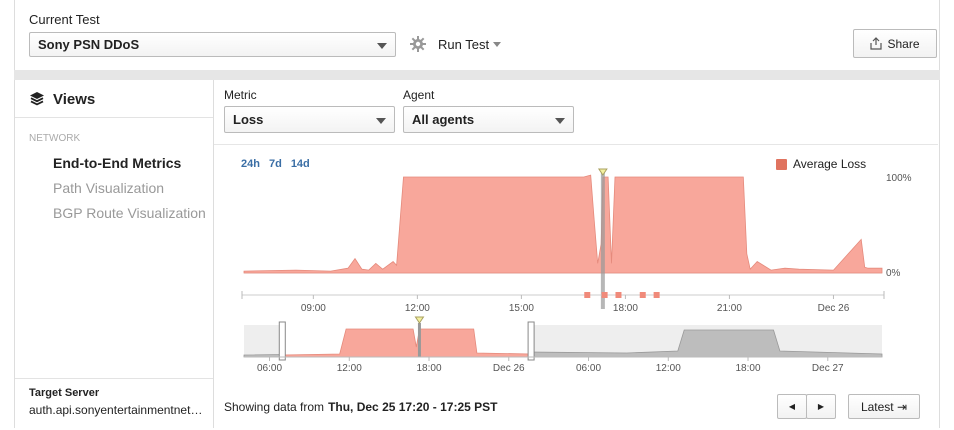  What do you see at coordinates (419, 95) in the screenshot?
I see `agent-label: Agent` at bounding box center [419, 95].